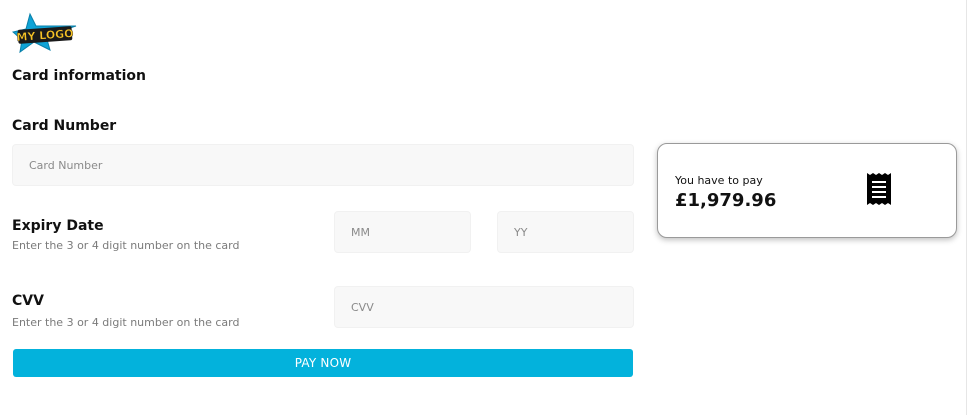  Describe the element at coordinates (879, 189) in the screenshot. I see `receipt-icon` at that location.